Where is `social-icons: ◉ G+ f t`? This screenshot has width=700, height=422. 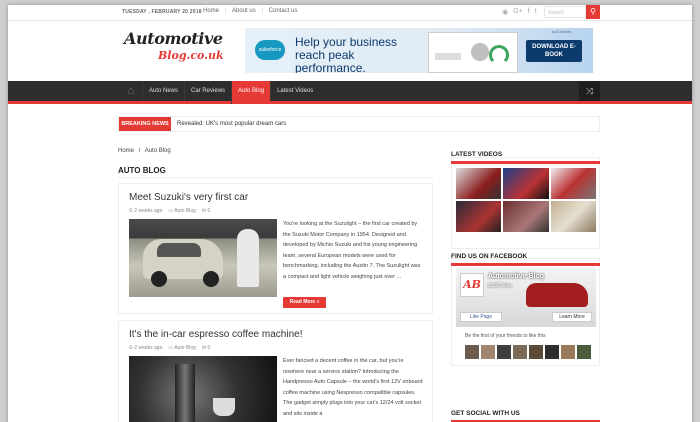 social-icons: ◉ G+ f t is located at coordinates (519, 12).